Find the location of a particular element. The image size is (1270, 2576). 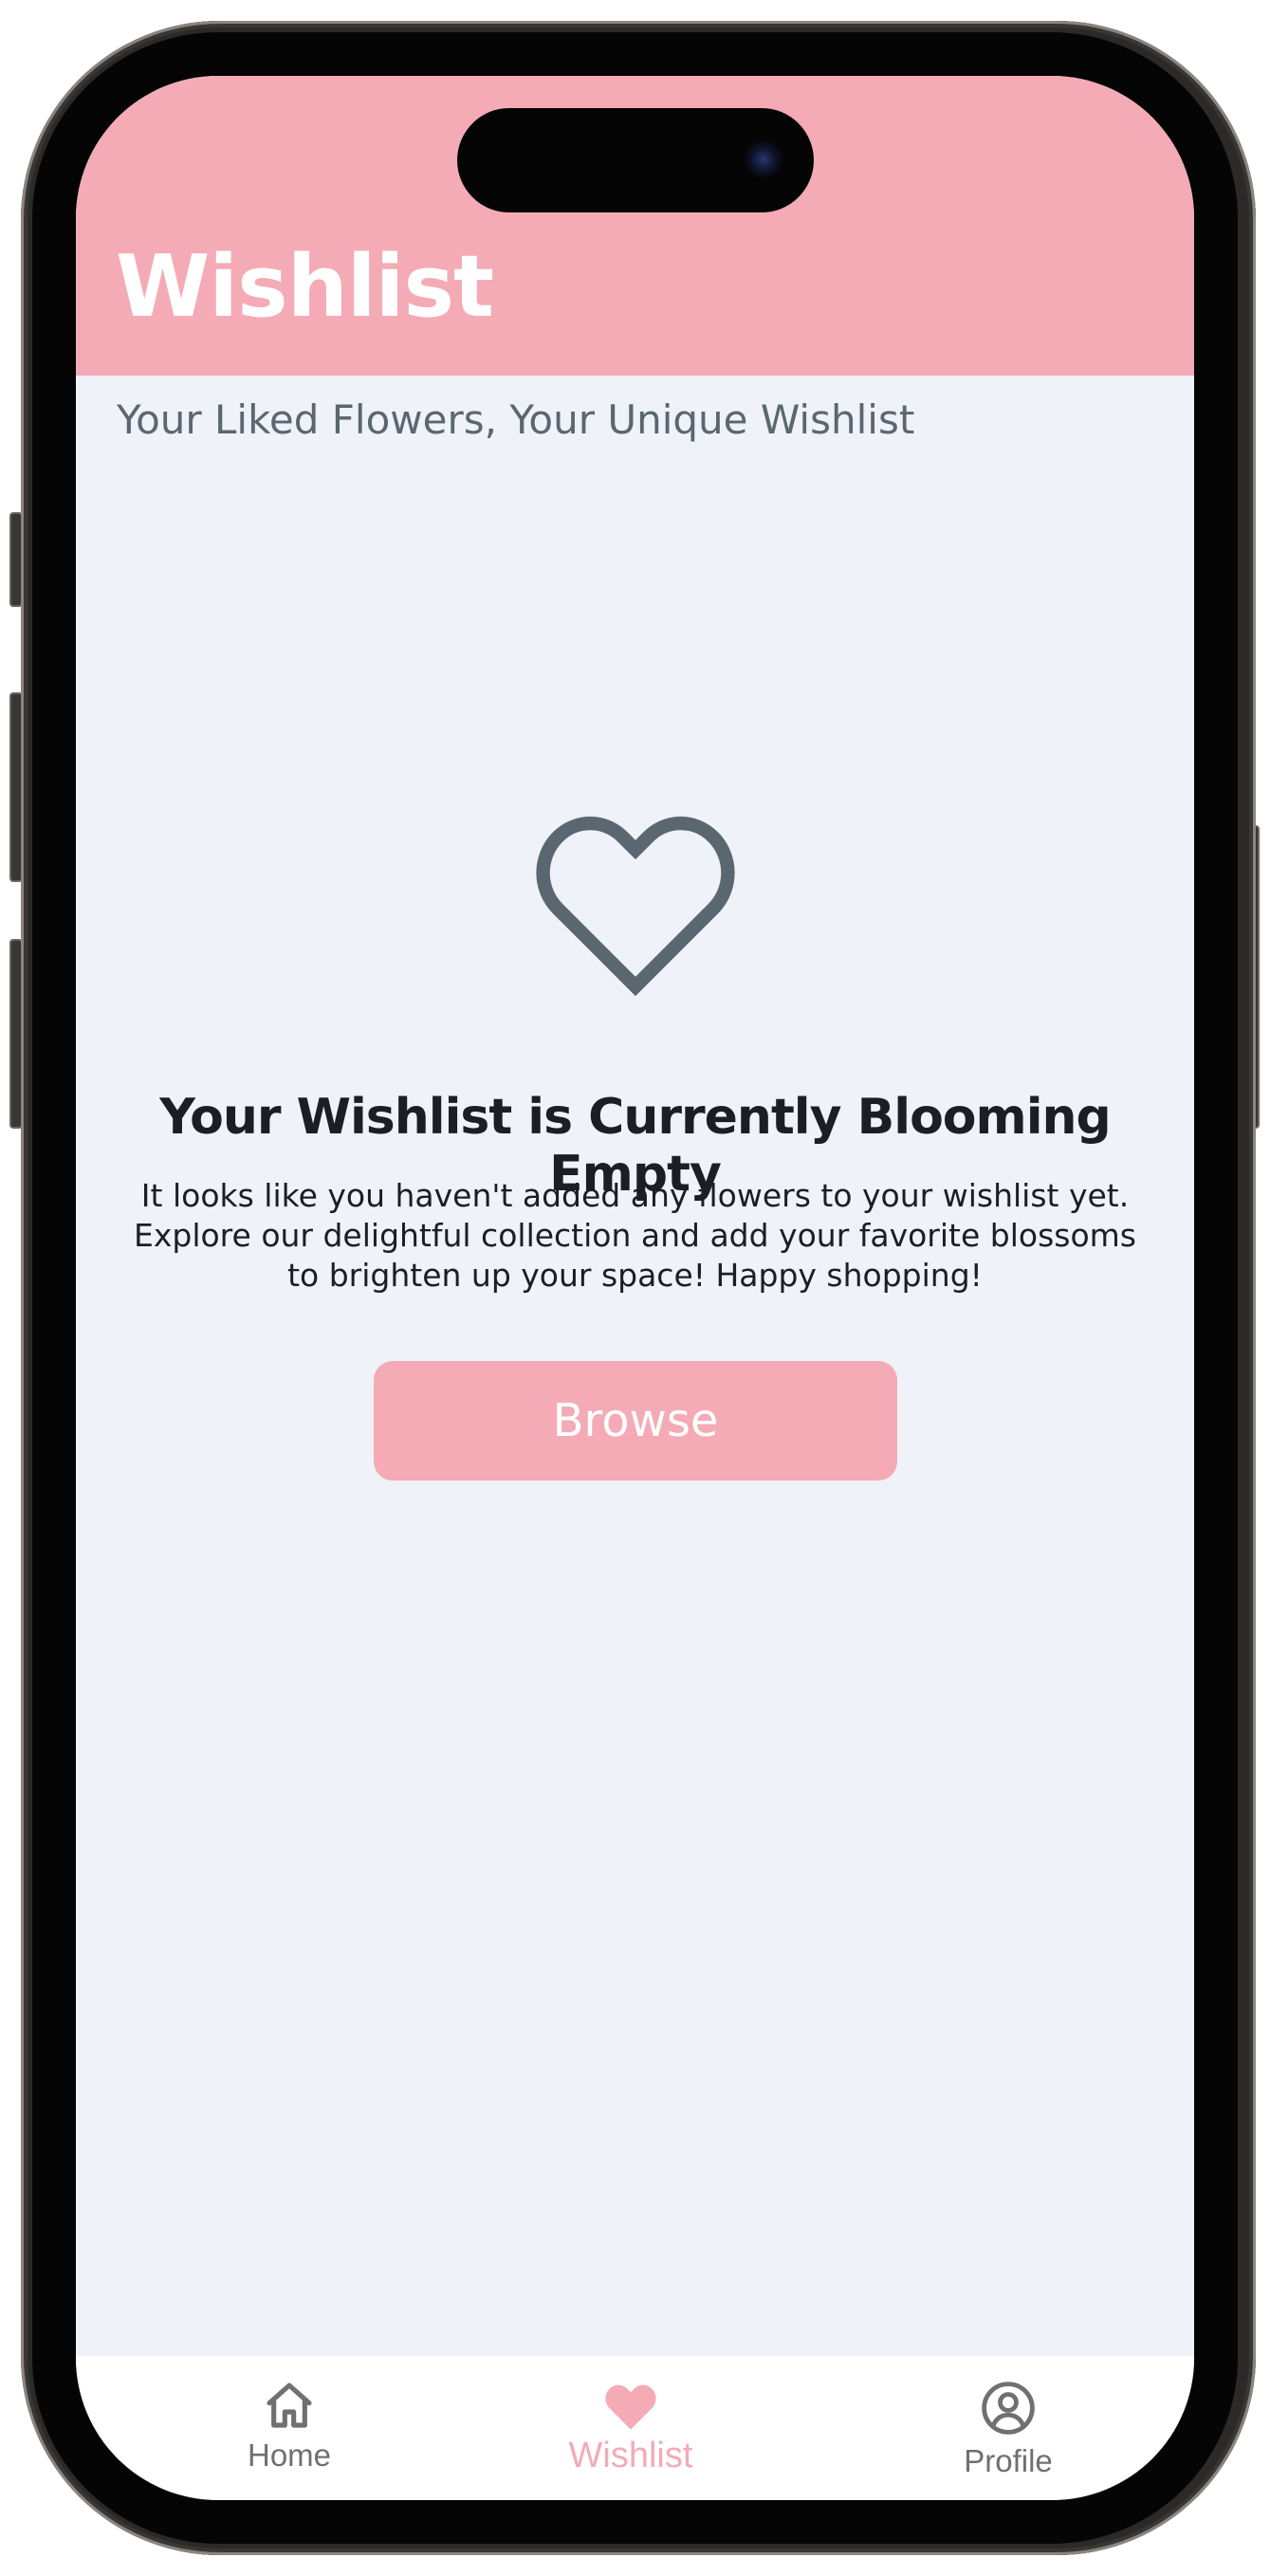

tab-home: Home is located at coordinates (289, 2428).